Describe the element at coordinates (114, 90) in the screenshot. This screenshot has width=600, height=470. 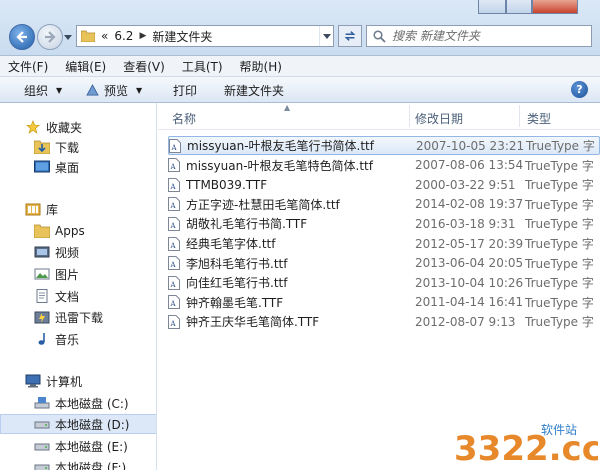
I see `preview-button: 预览 ▼` at that location.